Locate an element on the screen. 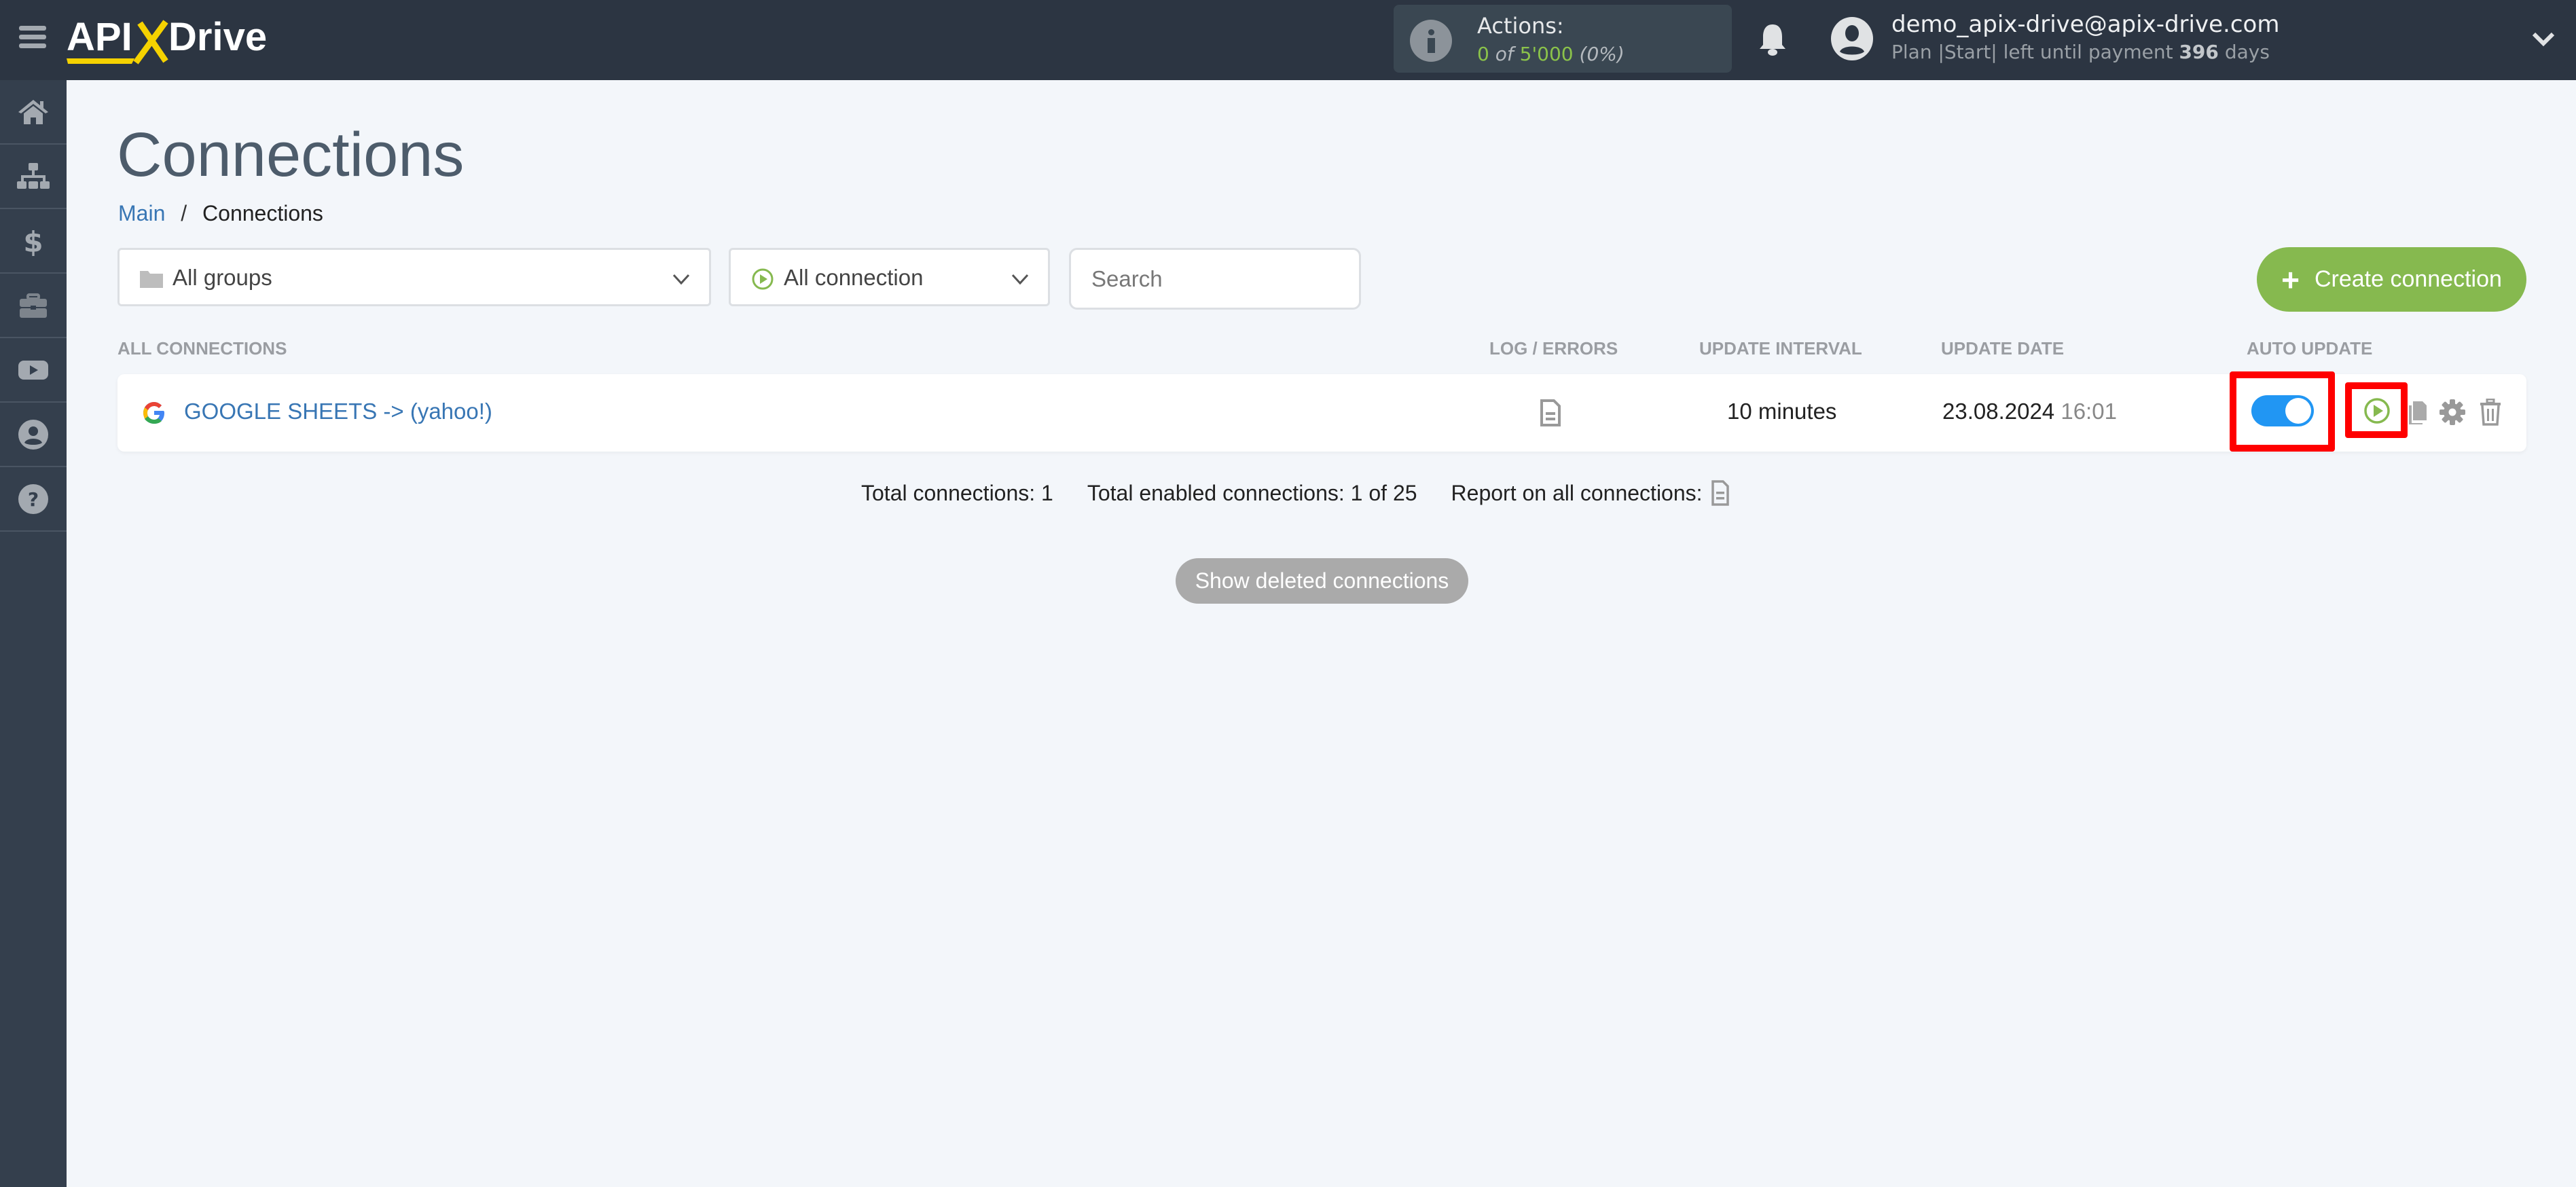  connection-status-select: All connection is located at coordinates (889, 277).